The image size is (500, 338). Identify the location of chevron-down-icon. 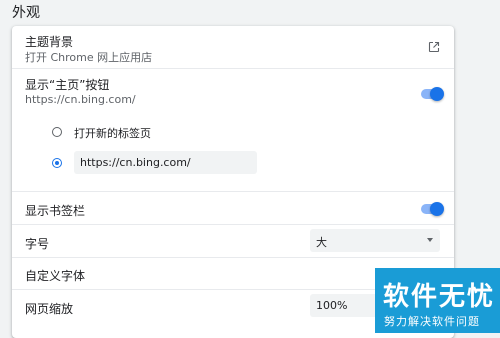
(430, 240).